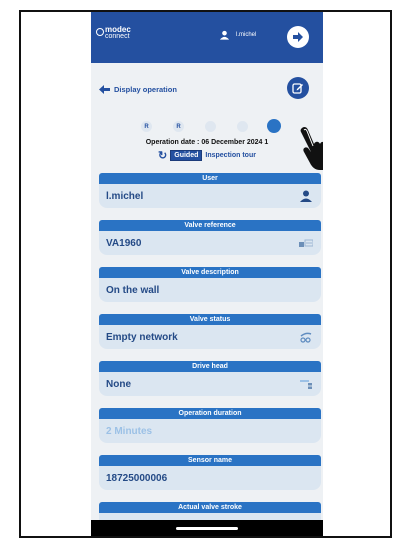 The image size is (411, 542). I want to click on field-value: 18725000006, so click(137, 478).